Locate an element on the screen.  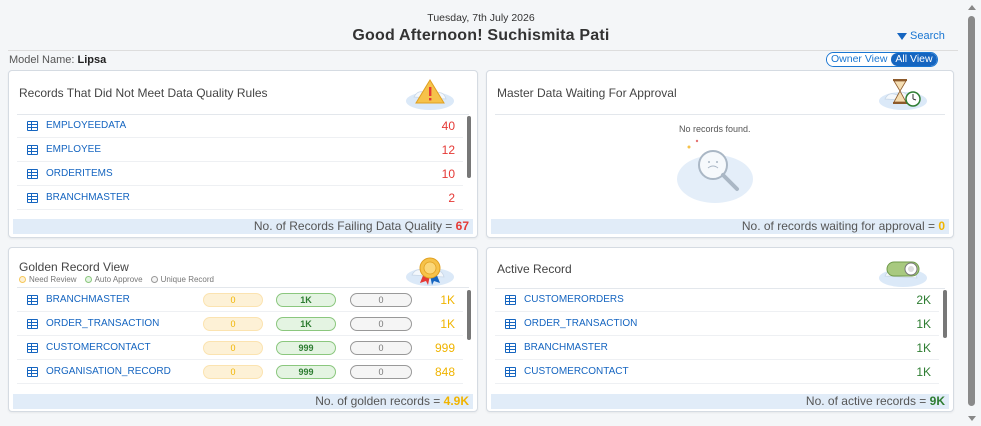
page-scrollbar is located at coordinates (971, 213).